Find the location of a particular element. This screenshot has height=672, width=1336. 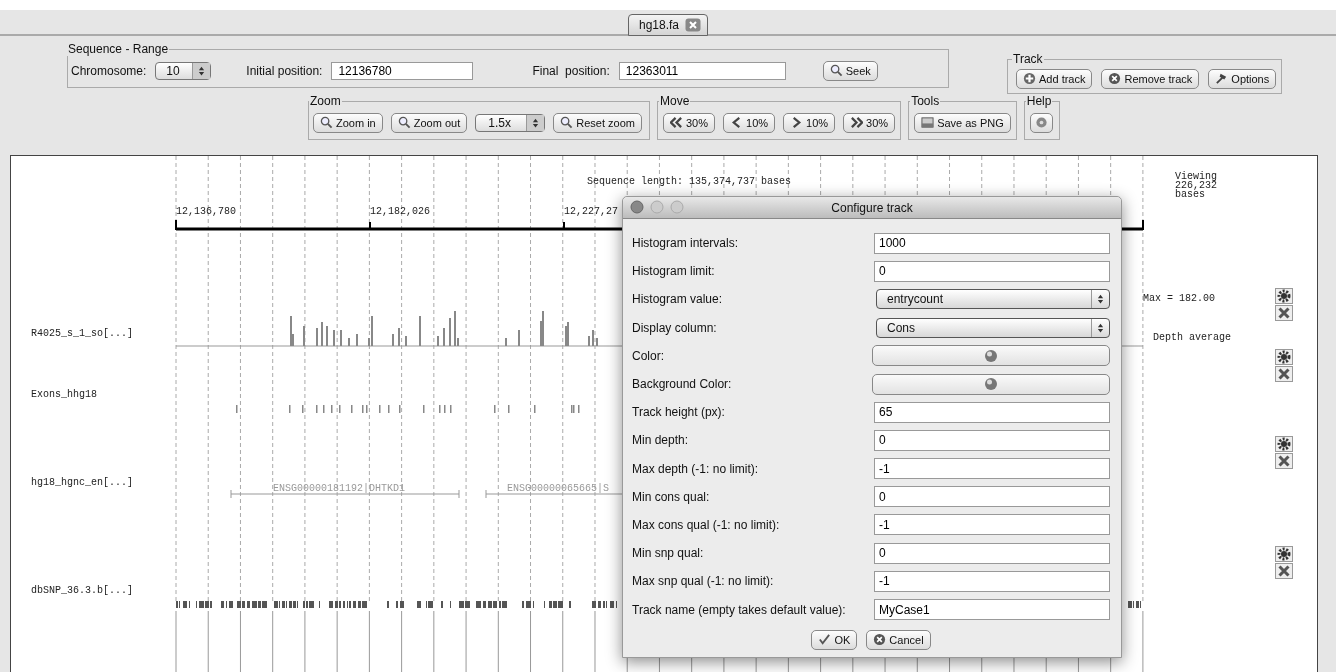

track-name: hg18_hgnc_en[...] is located at coordinates (82, 482).